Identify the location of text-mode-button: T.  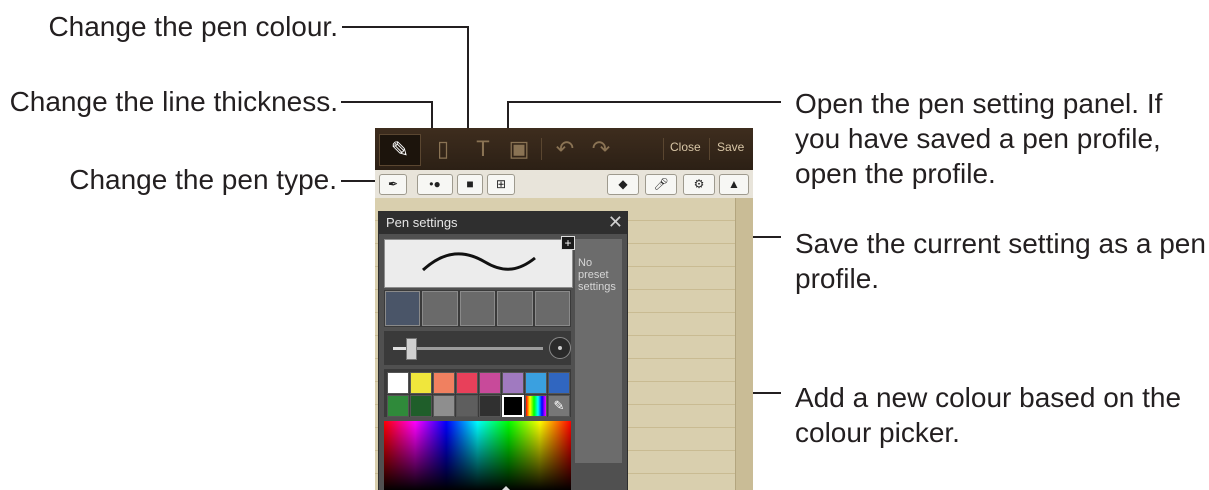
(483, 149).